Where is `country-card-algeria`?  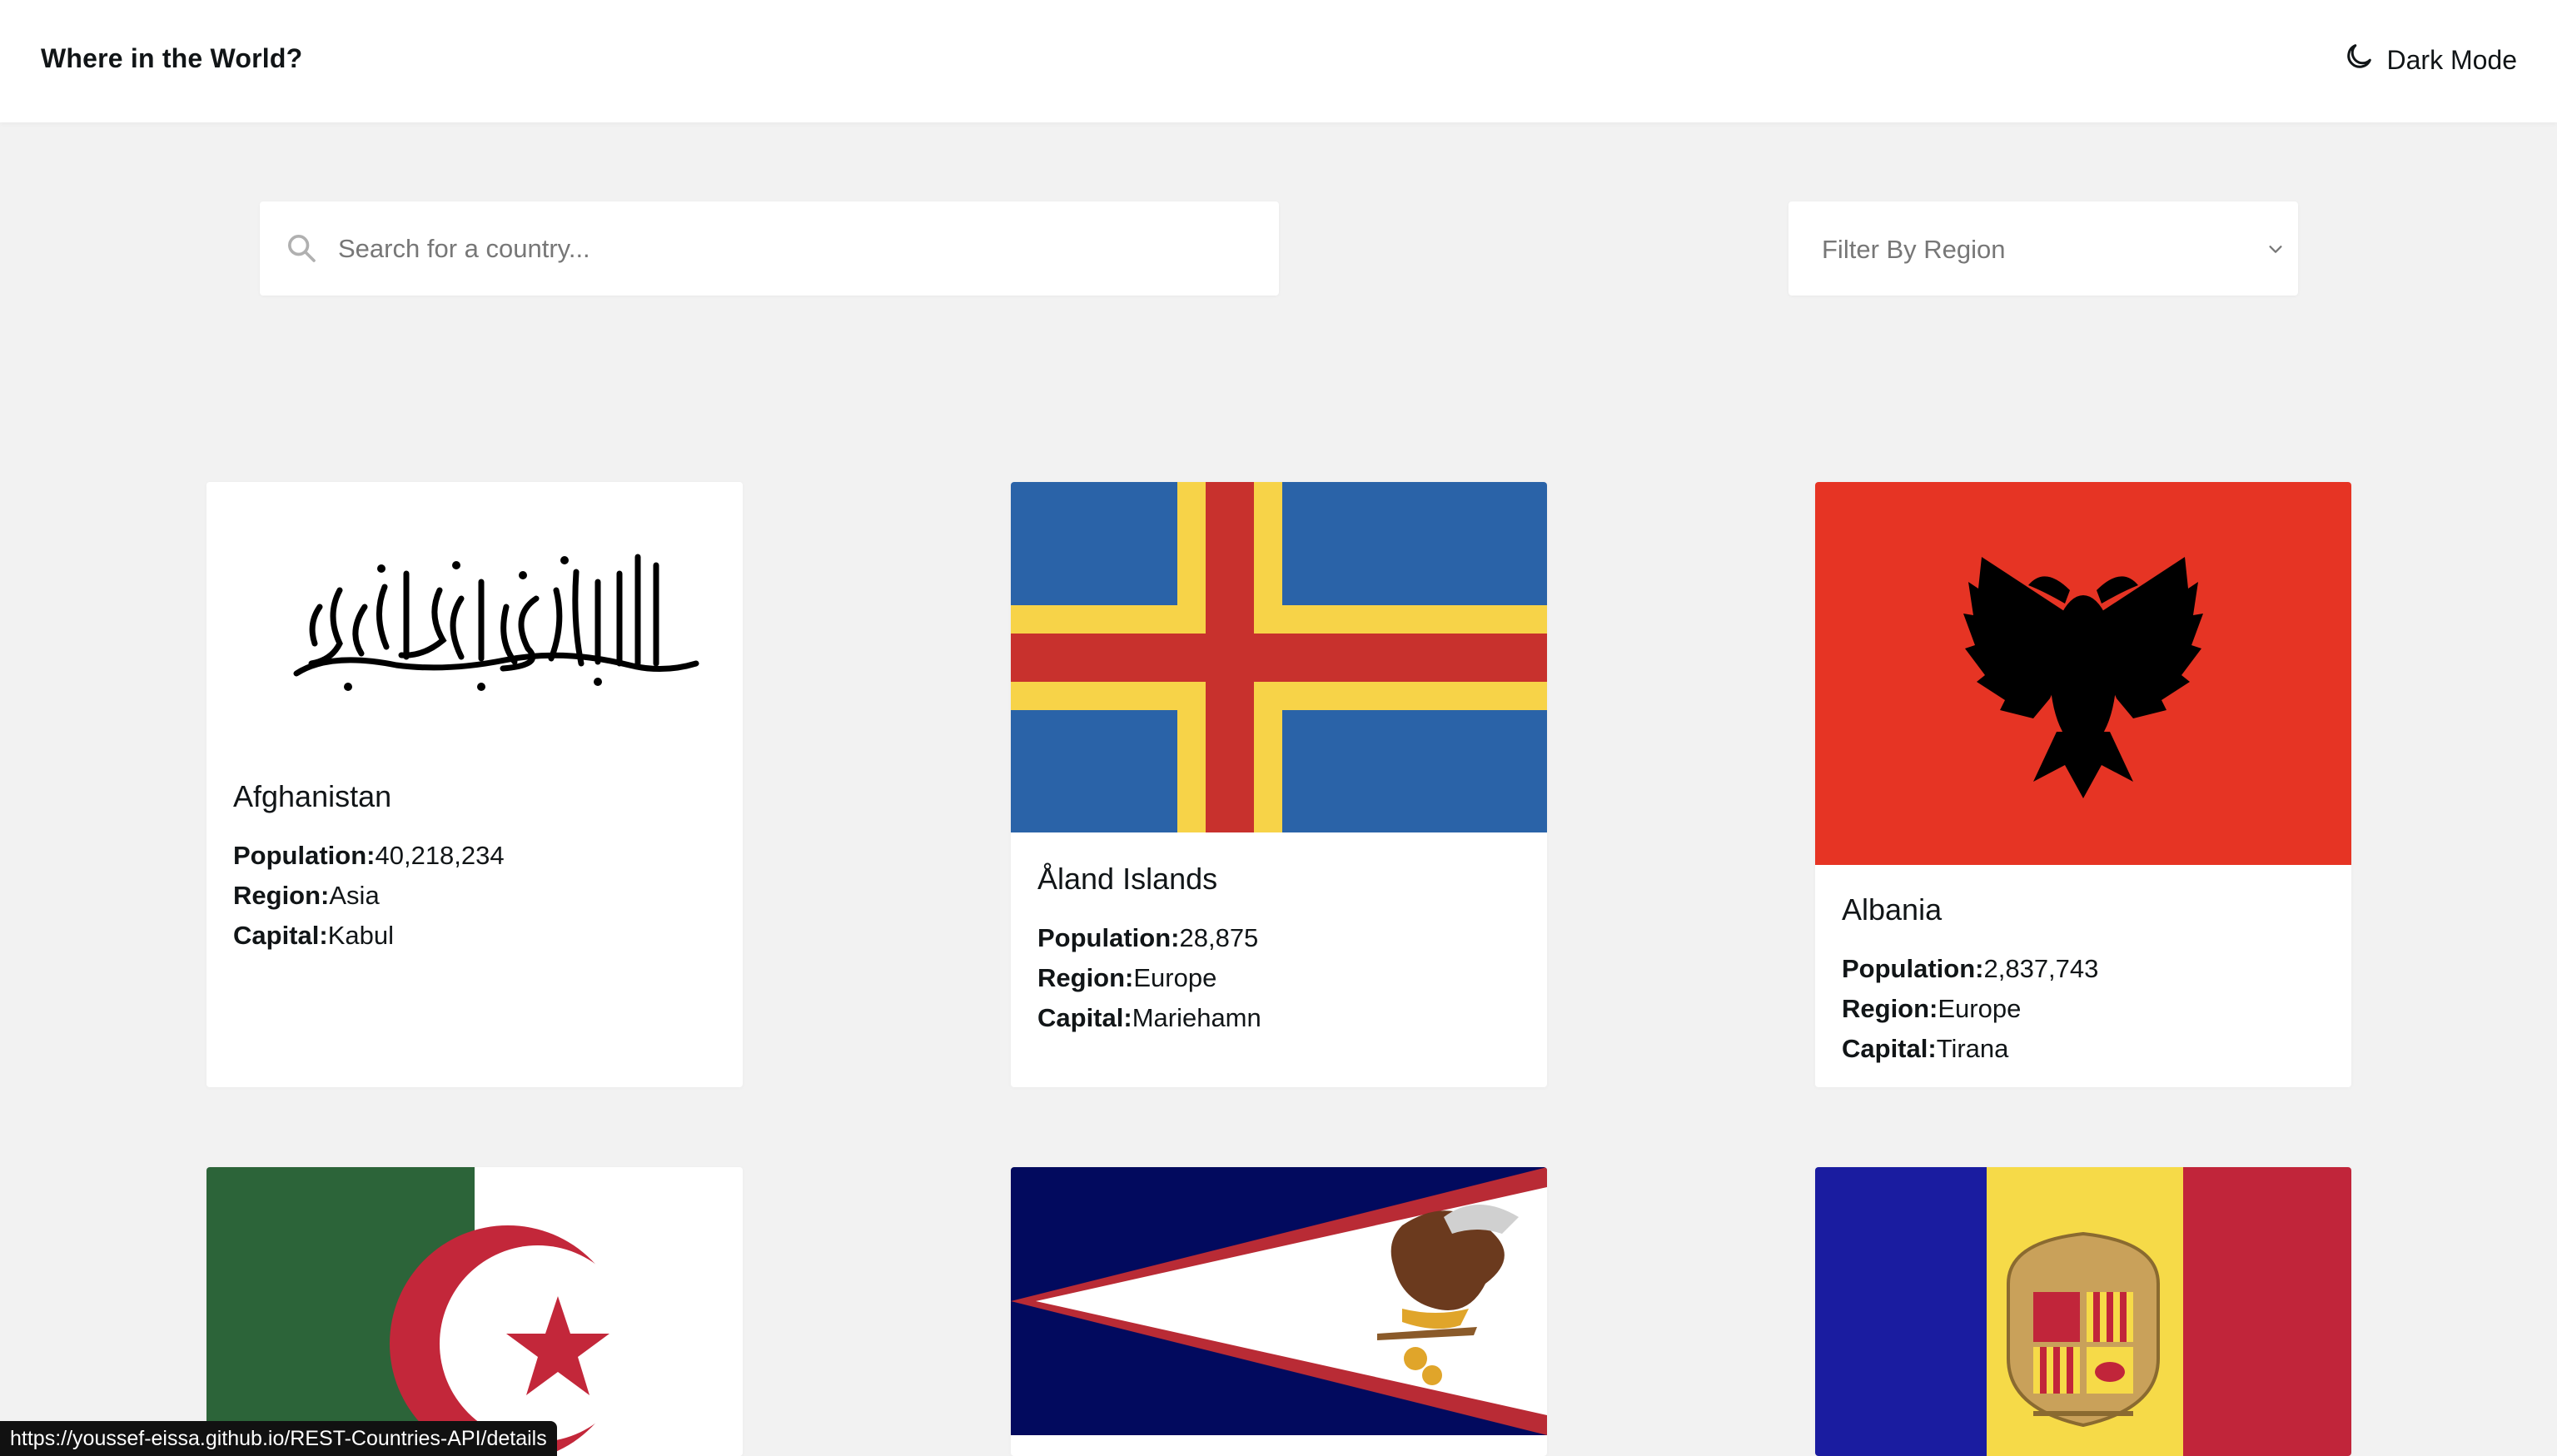
country-card-algeria is located at coordinates (474, 1311).